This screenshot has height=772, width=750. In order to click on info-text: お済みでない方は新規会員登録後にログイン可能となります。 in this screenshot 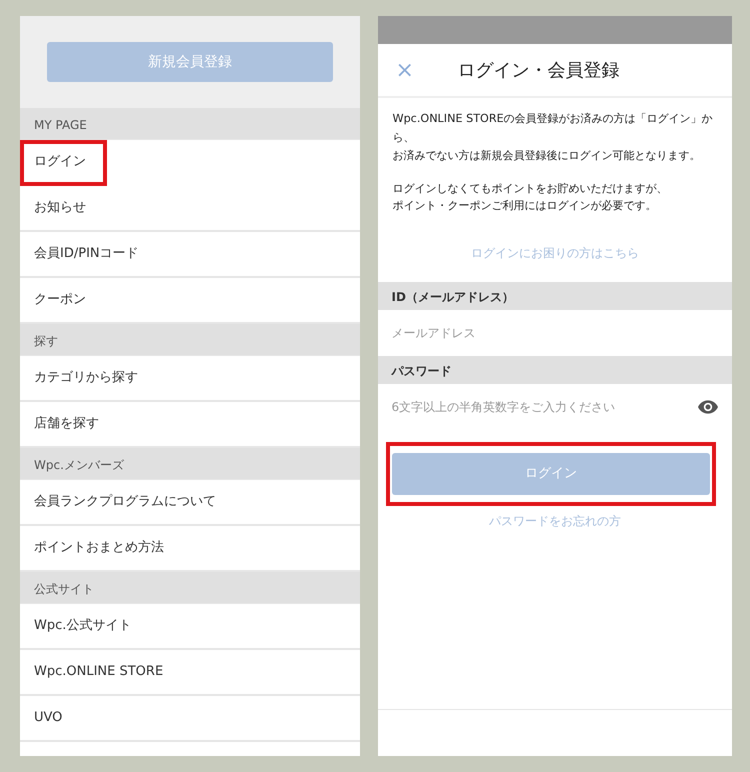, I will do `click(547, 156)`.